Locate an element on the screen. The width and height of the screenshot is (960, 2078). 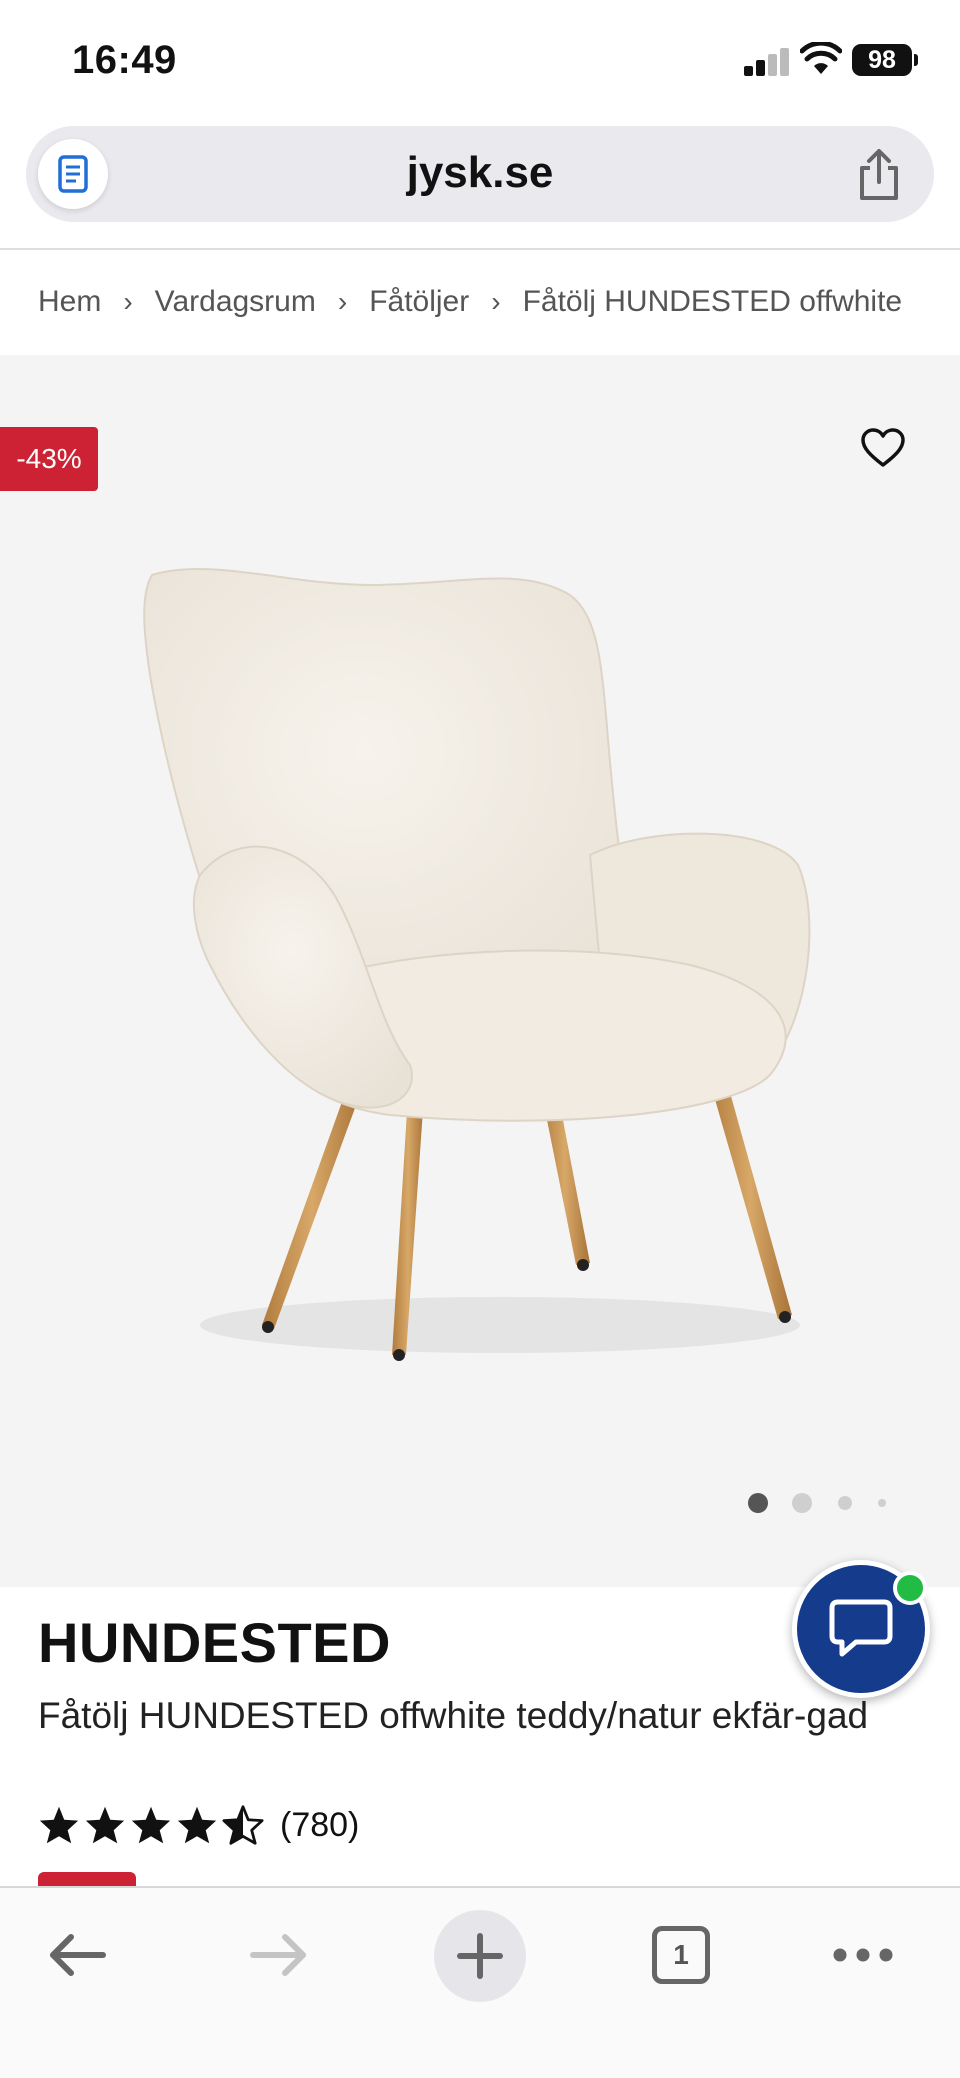
chat-bubble-icon is located at coordinates (861, 1628).